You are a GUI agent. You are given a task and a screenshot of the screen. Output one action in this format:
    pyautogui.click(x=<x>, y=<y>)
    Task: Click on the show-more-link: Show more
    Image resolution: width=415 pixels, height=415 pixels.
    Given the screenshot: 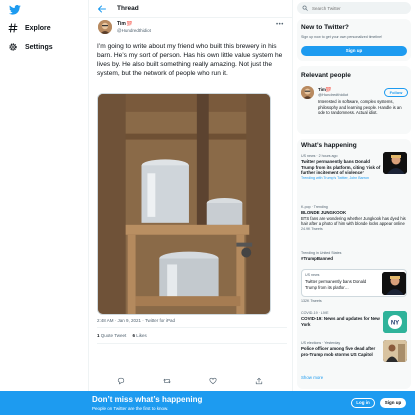 What is the action you would take?
    pyautogui.click(x=312, y=377)
    